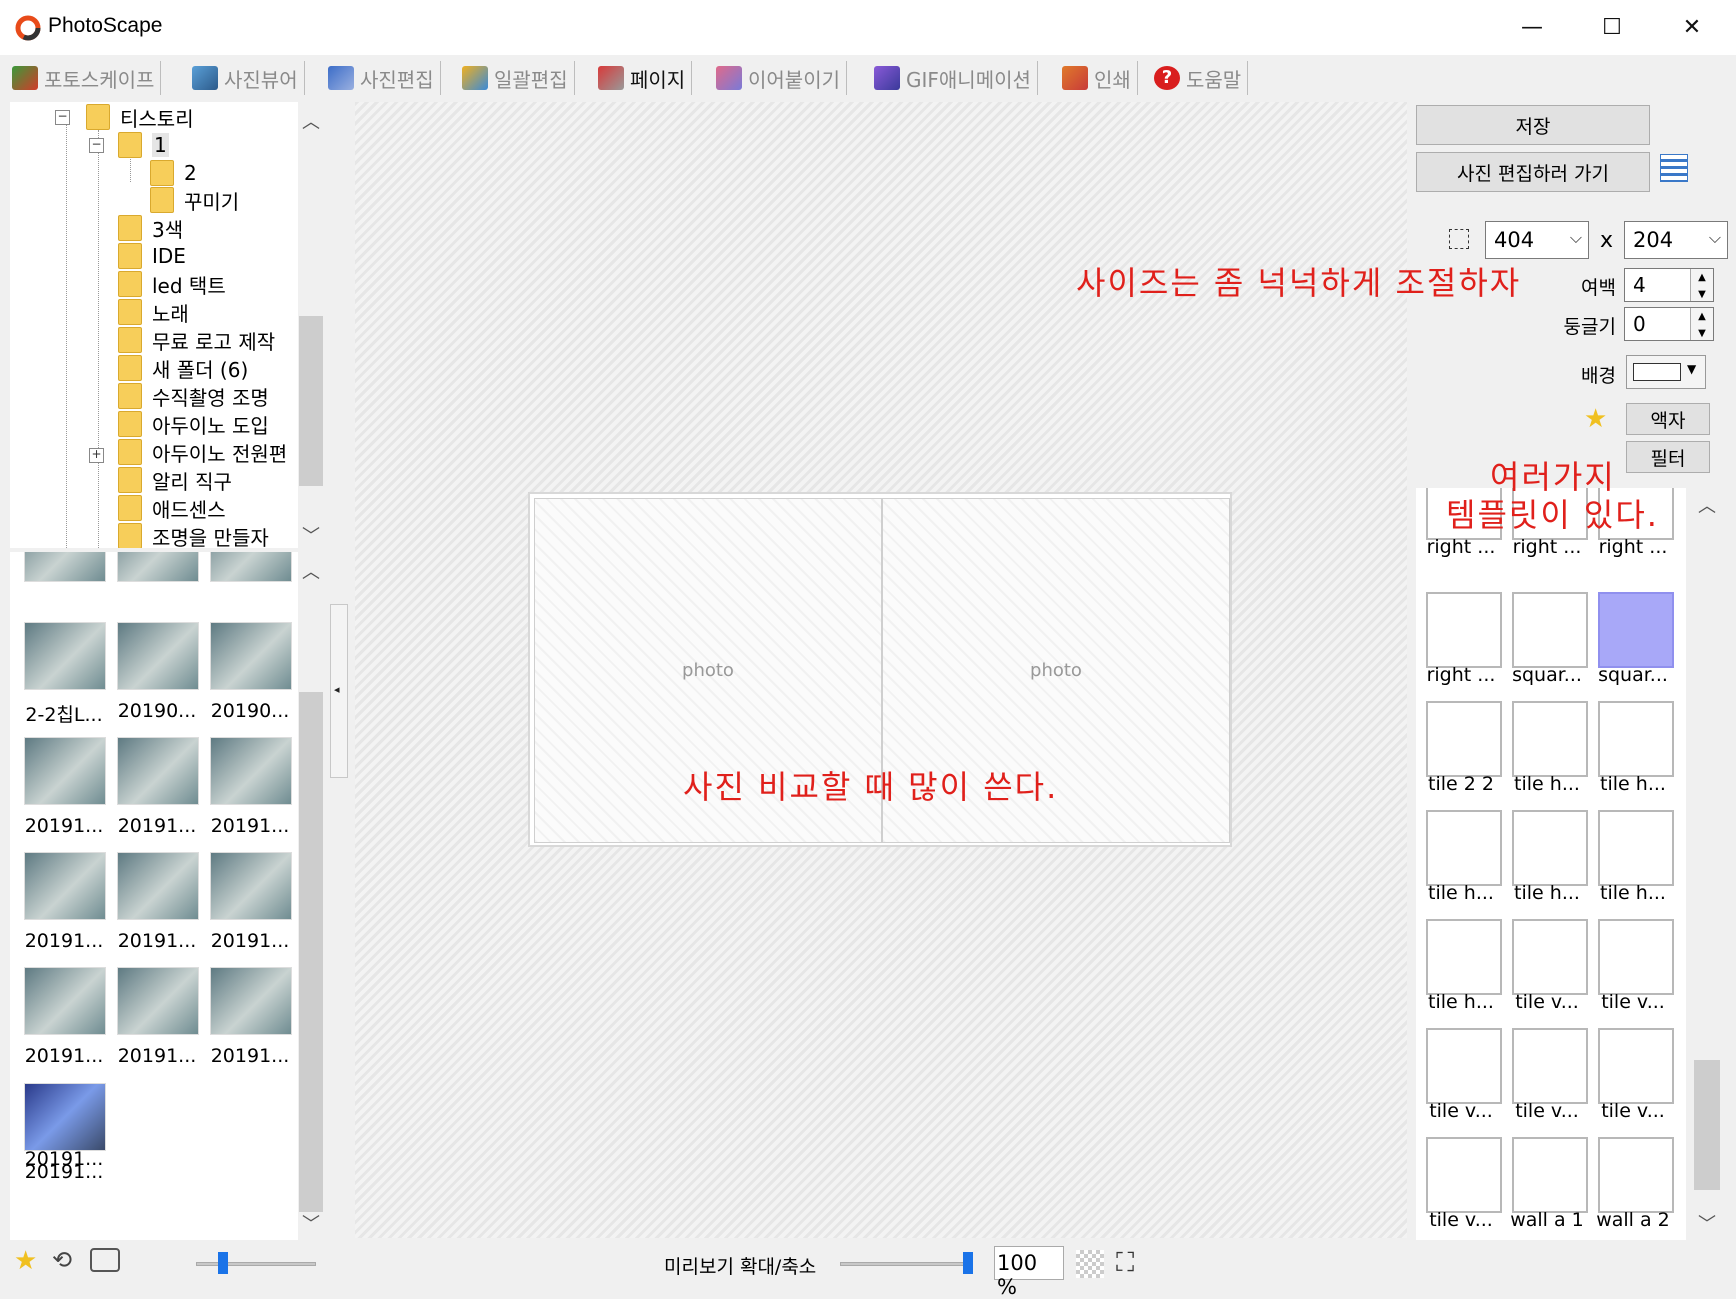 The image size is (1736, 1299). Describe the element at coordinates (153, 312) in the screenshot. I see `tree-folder: 노래` at that location.